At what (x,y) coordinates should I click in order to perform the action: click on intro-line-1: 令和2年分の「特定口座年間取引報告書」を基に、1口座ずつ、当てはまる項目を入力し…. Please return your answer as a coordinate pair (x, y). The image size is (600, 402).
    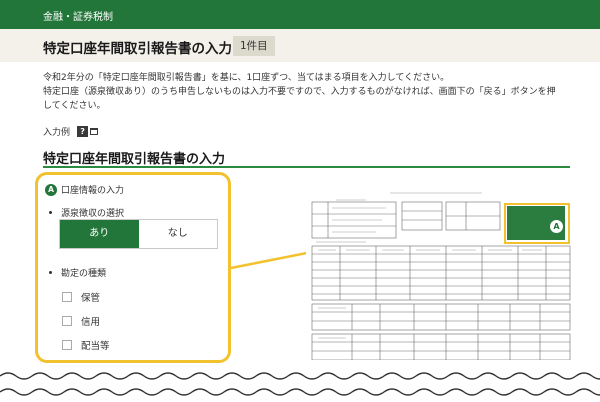
    Looking at the image, I should click on (246, 78).